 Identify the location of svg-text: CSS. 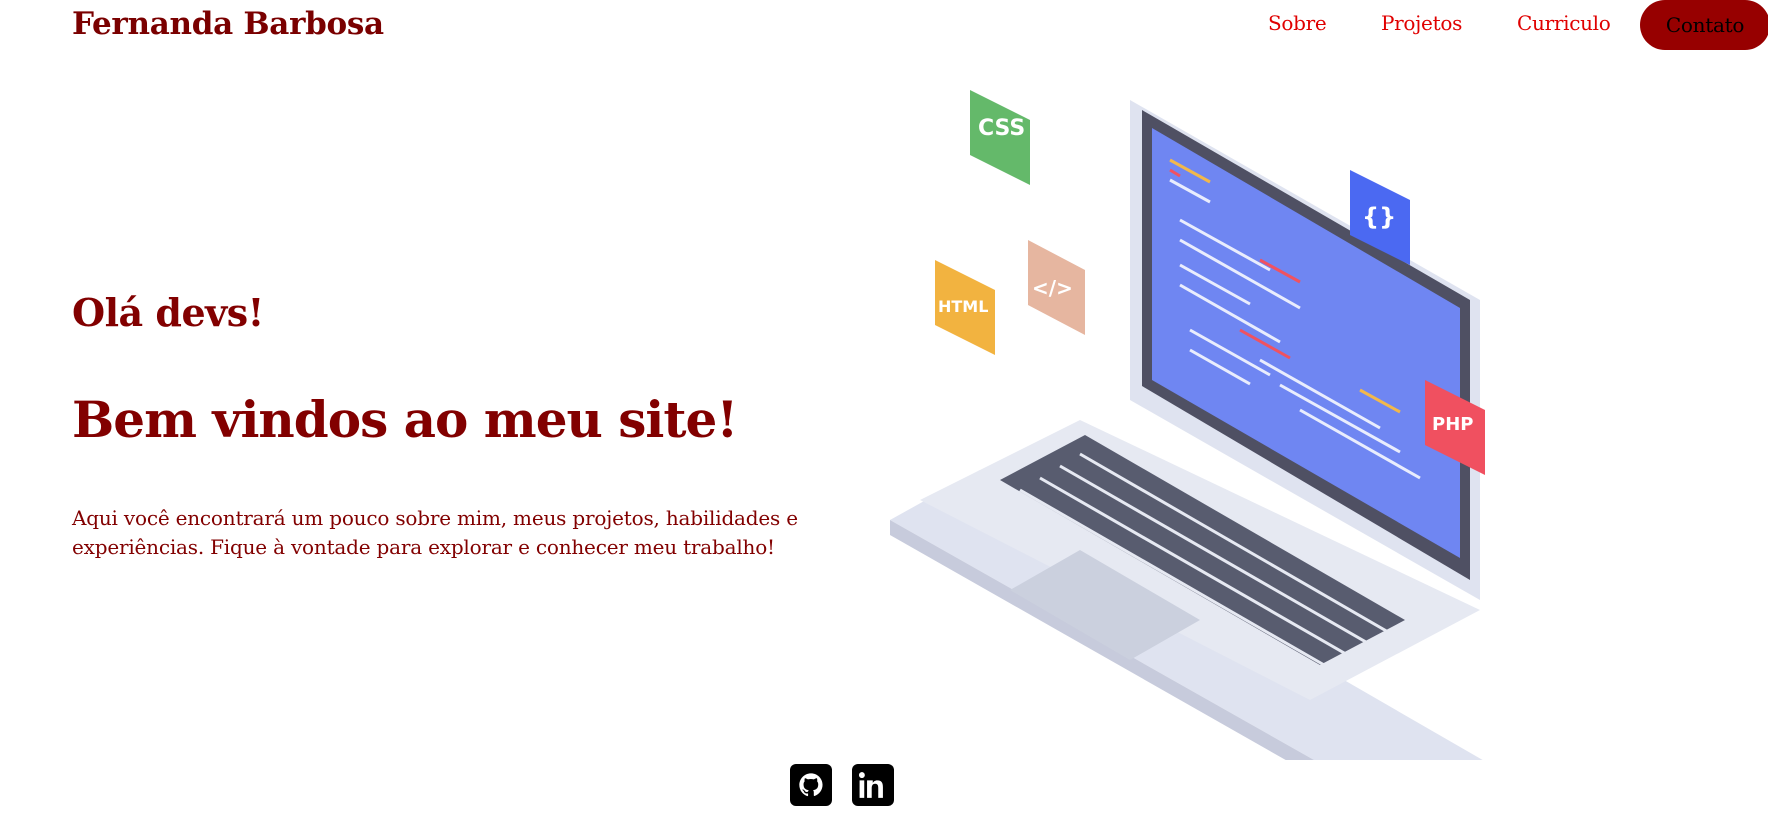
(1001, 128).